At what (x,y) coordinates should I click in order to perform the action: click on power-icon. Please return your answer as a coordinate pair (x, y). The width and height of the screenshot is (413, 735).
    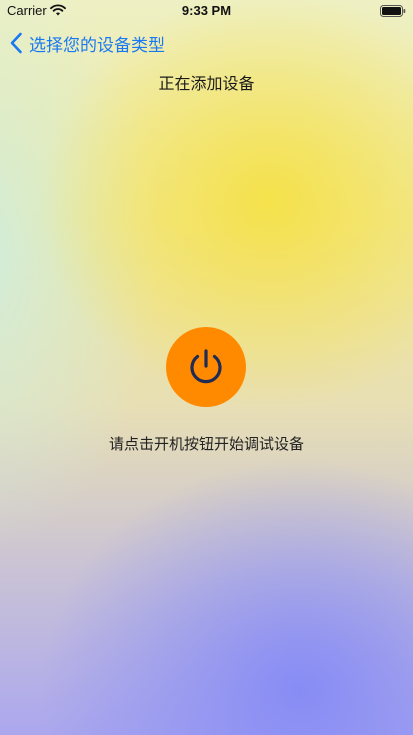
    Looking at the image, I should click on (206, 366).